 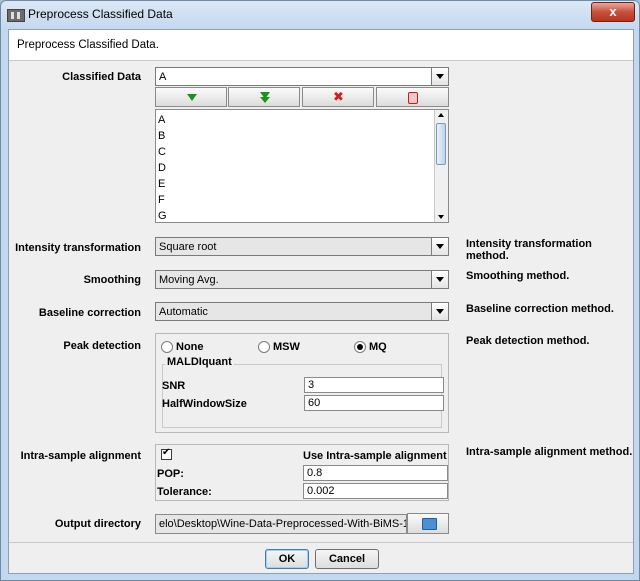 What do you see at coordinates (199, 362) in the screenshot?
I see `maldiquant-title: MALDIquant` at bounding box center [199, 362].